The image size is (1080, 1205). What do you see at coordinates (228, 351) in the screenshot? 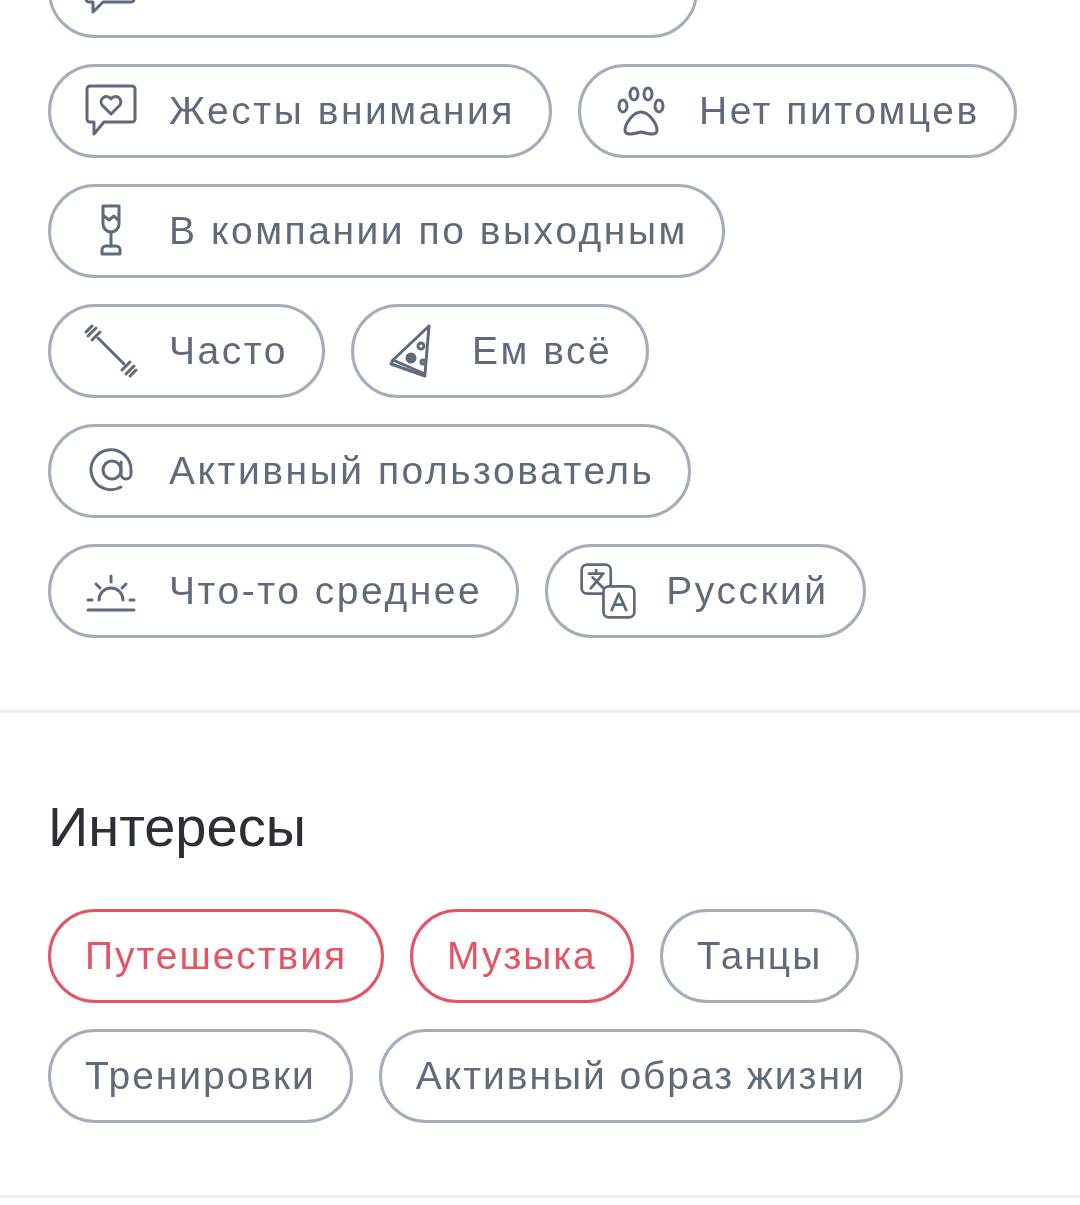
I see `chip-label: Часто` at bounding box center [228, 351].